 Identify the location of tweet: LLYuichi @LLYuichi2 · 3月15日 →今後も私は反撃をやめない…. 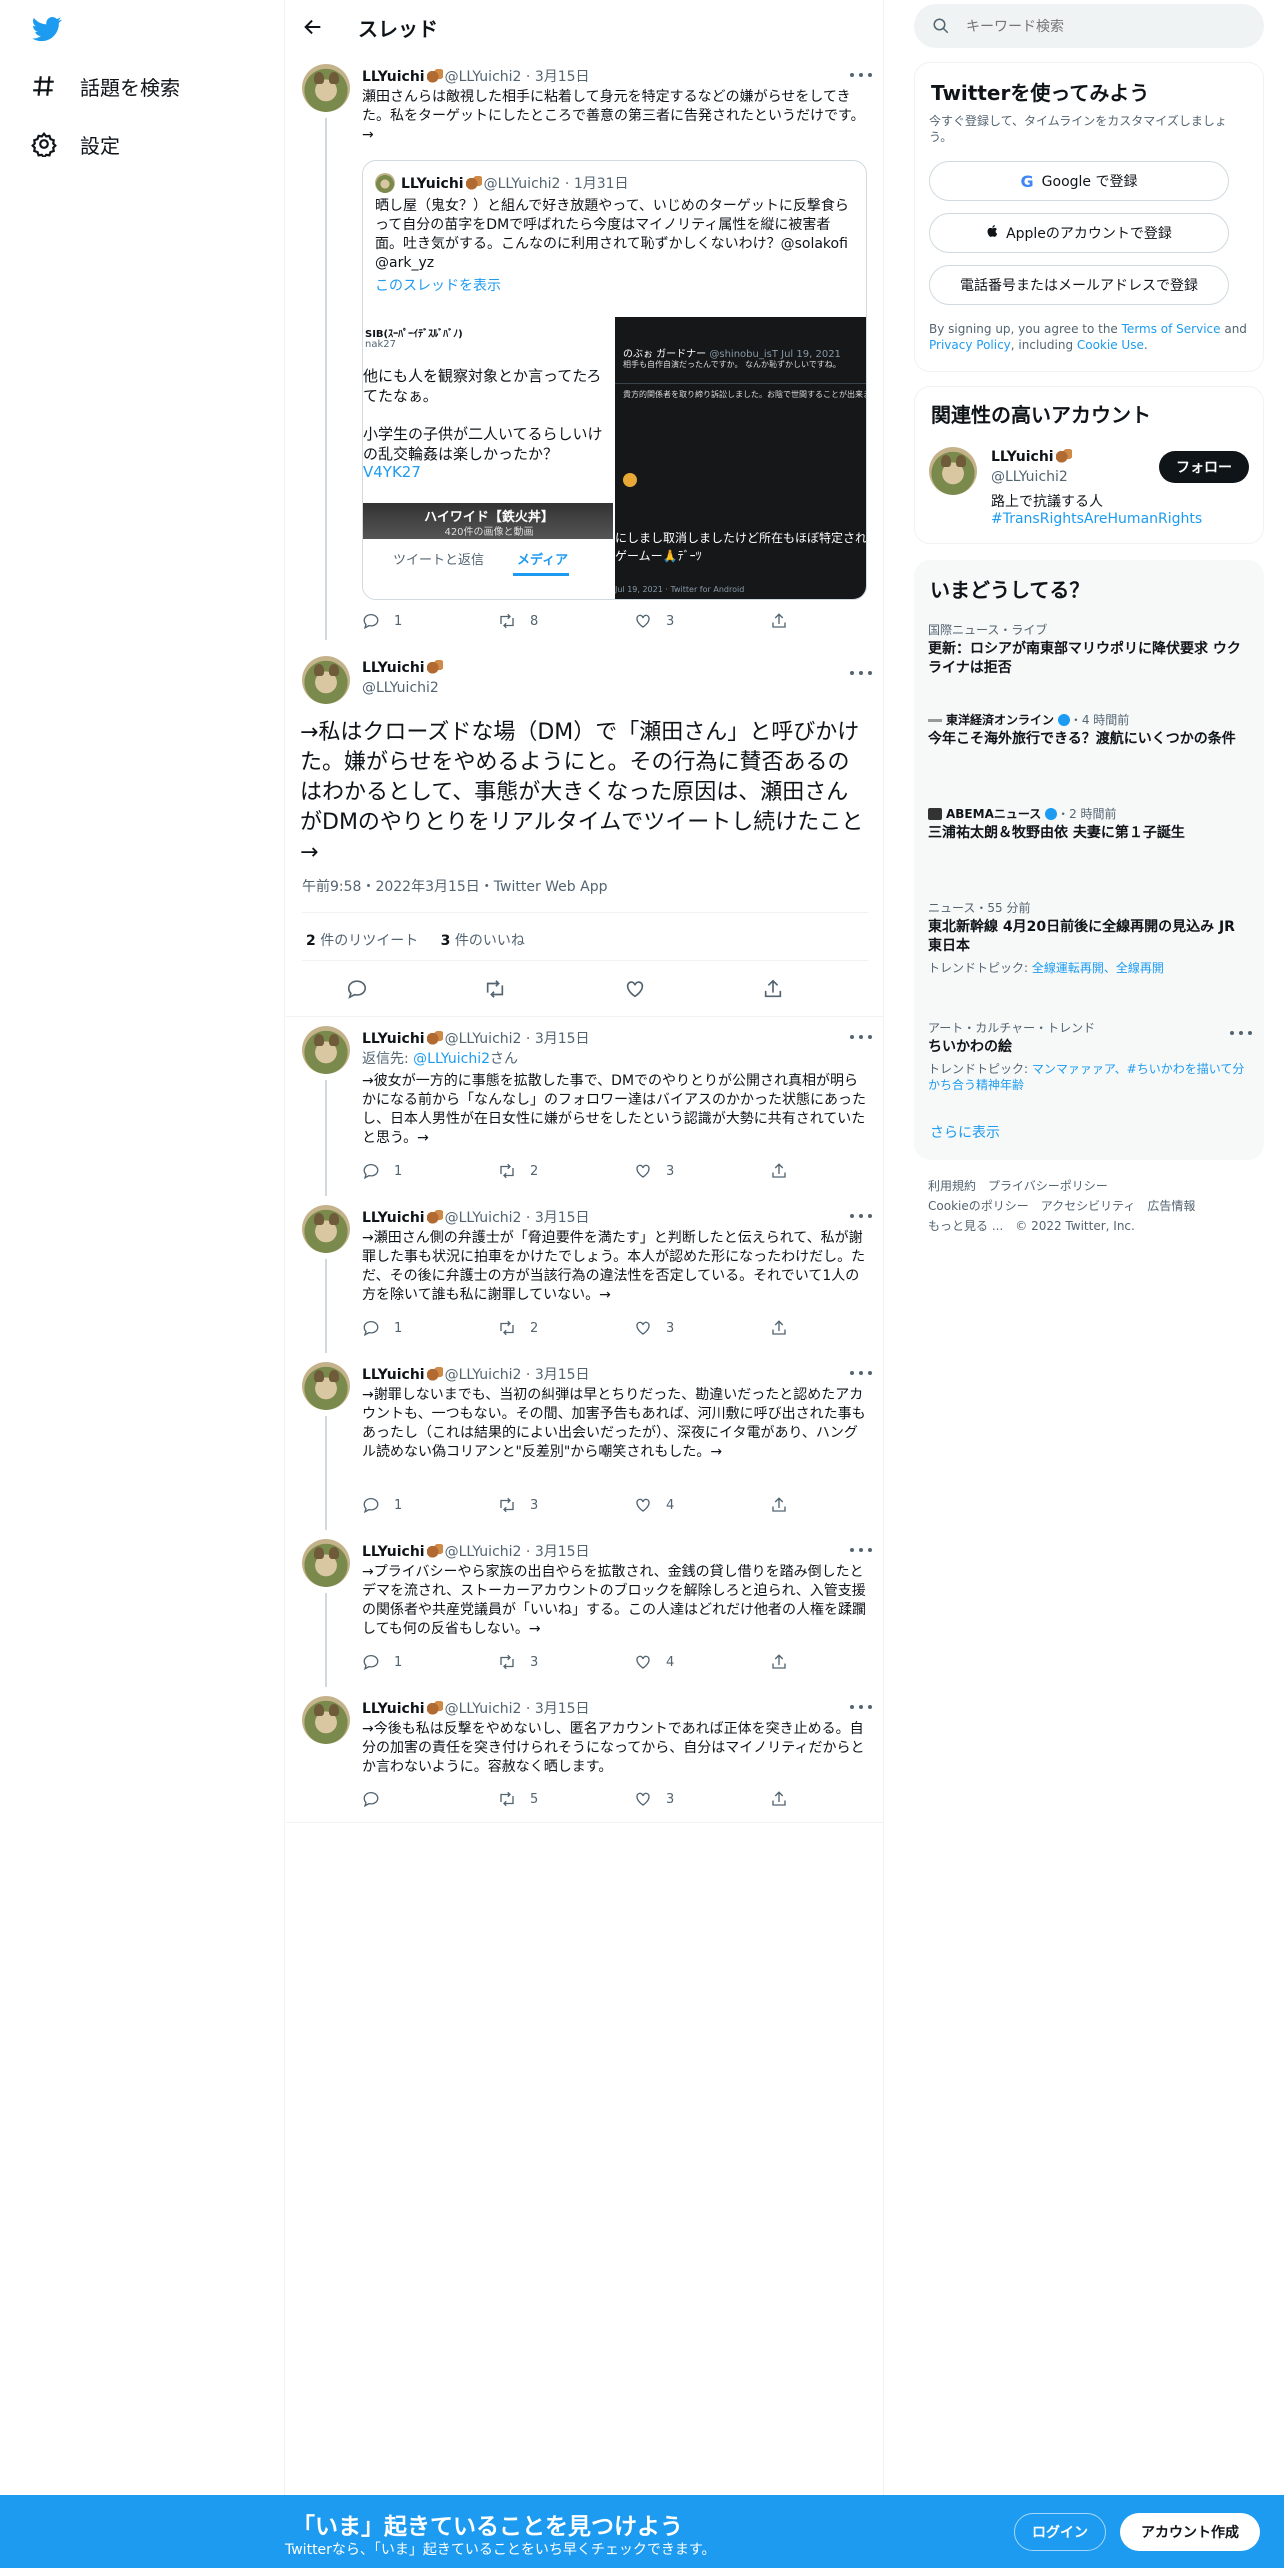
(585, 1755).